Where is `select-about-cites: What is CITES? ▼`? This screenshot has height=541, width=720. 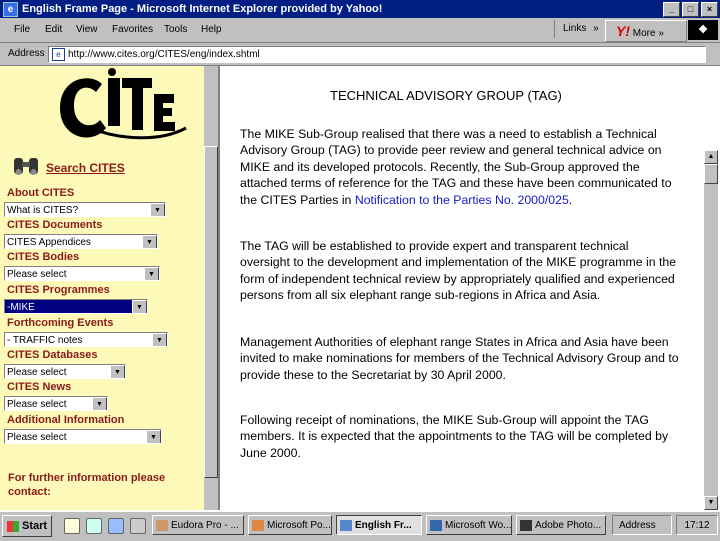 select-about-cites: What is CITES? ▼ is located at coordinates (85, 209).